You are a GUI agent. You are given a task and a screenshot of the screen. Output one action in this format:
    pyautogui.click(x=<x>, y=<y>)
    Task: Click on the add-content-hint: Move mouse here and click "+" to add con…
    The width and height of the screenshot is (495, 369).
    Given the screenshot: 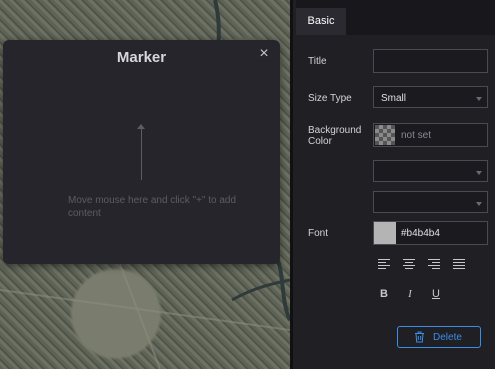 What is the action you would take?
    pyautogui.click(x=153, y=207)
    